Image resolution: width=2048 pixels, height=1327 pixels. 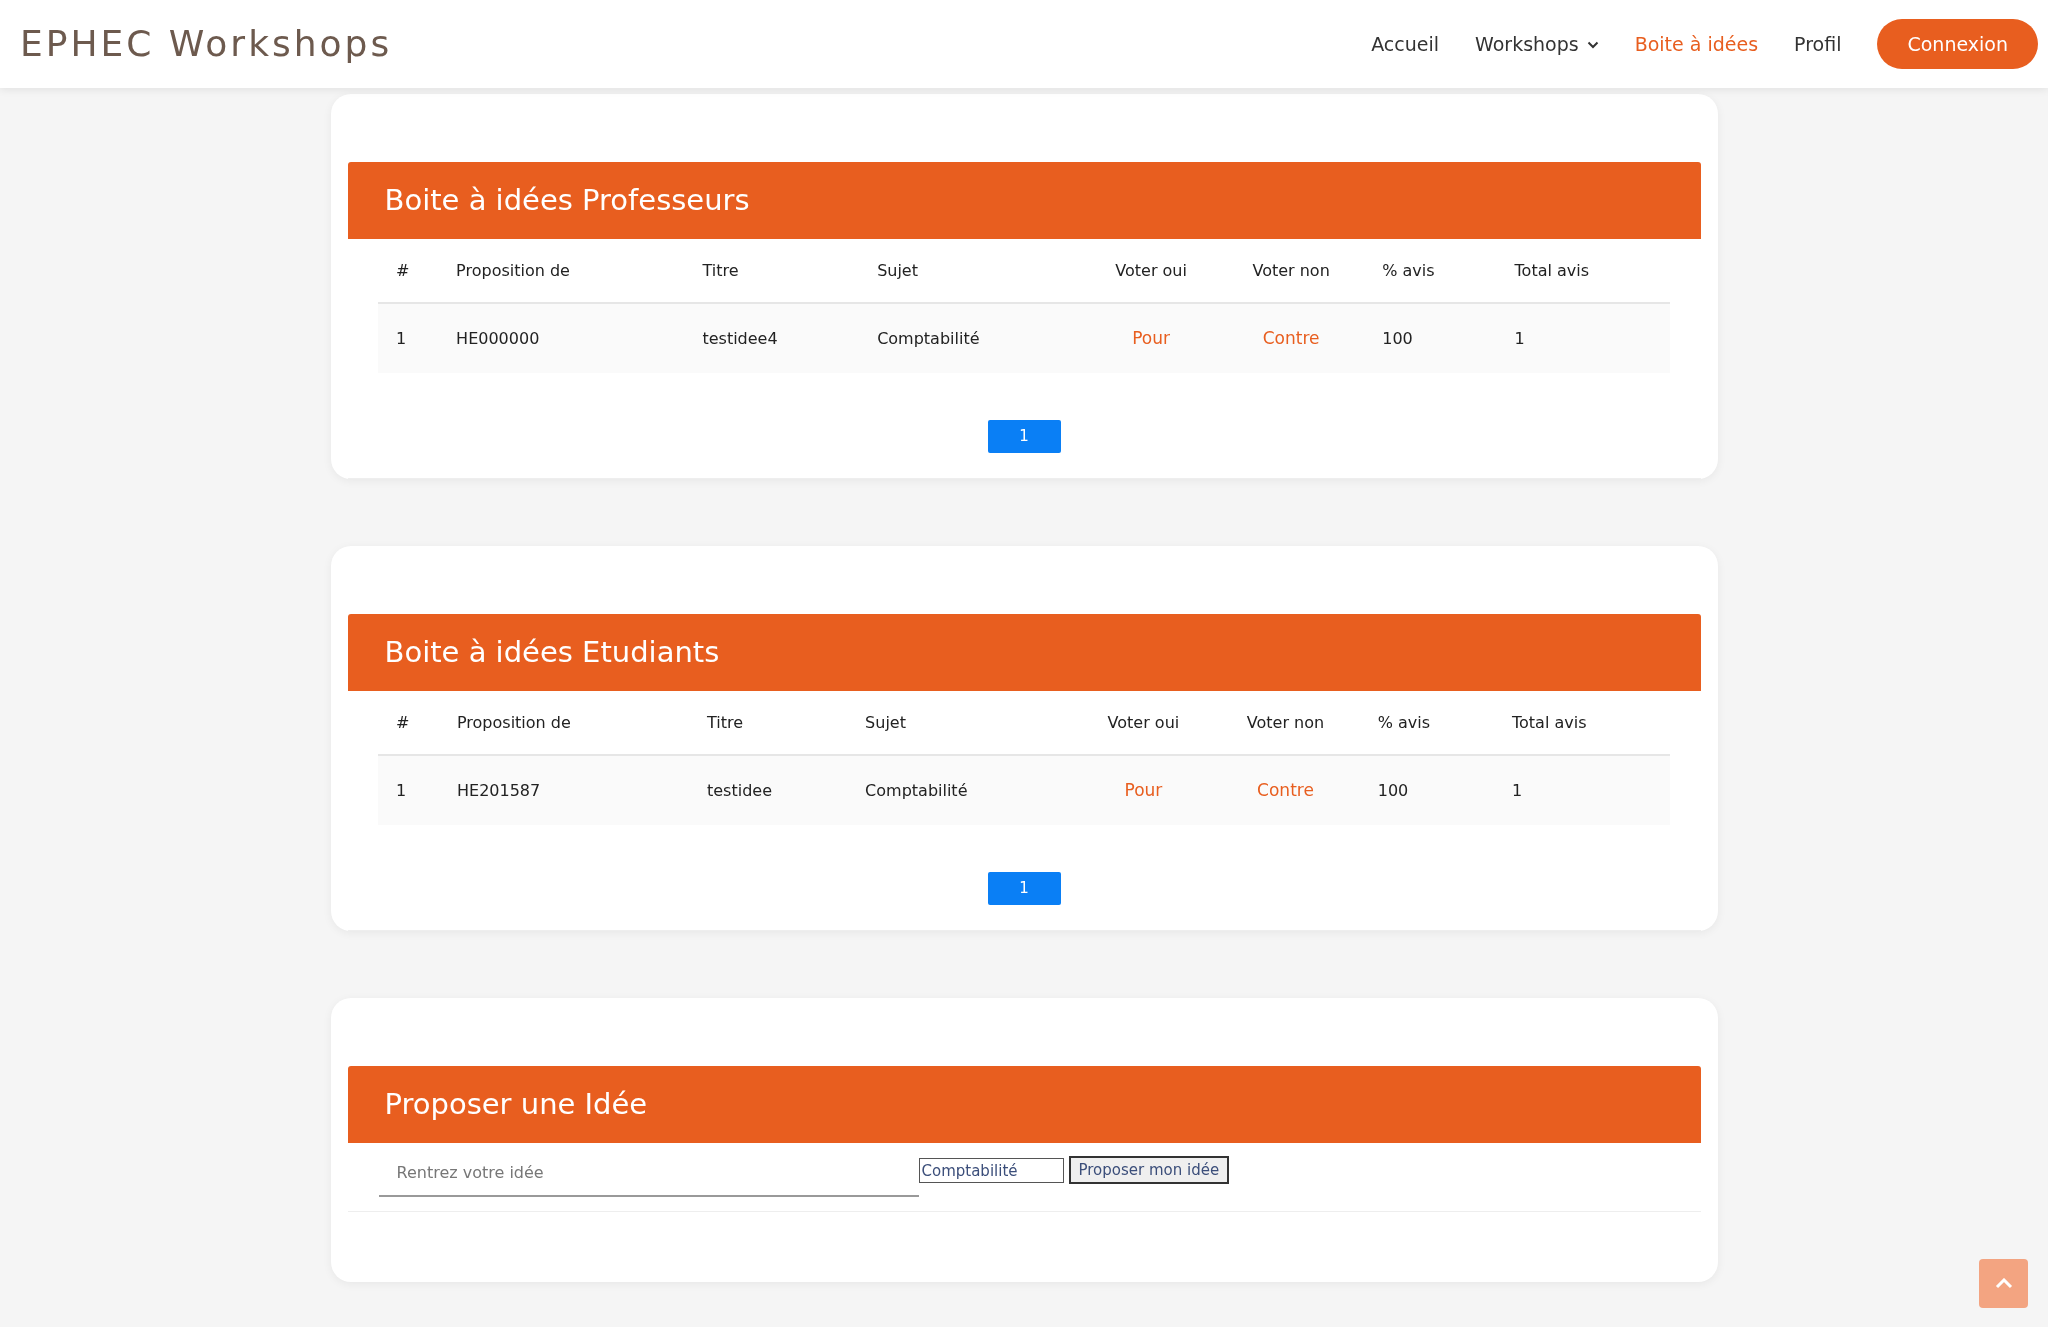 What do you see at coordinates (1957, 44) in the screenshot?
I see `login-button: Connexion` at bounding box center [1957, 44].